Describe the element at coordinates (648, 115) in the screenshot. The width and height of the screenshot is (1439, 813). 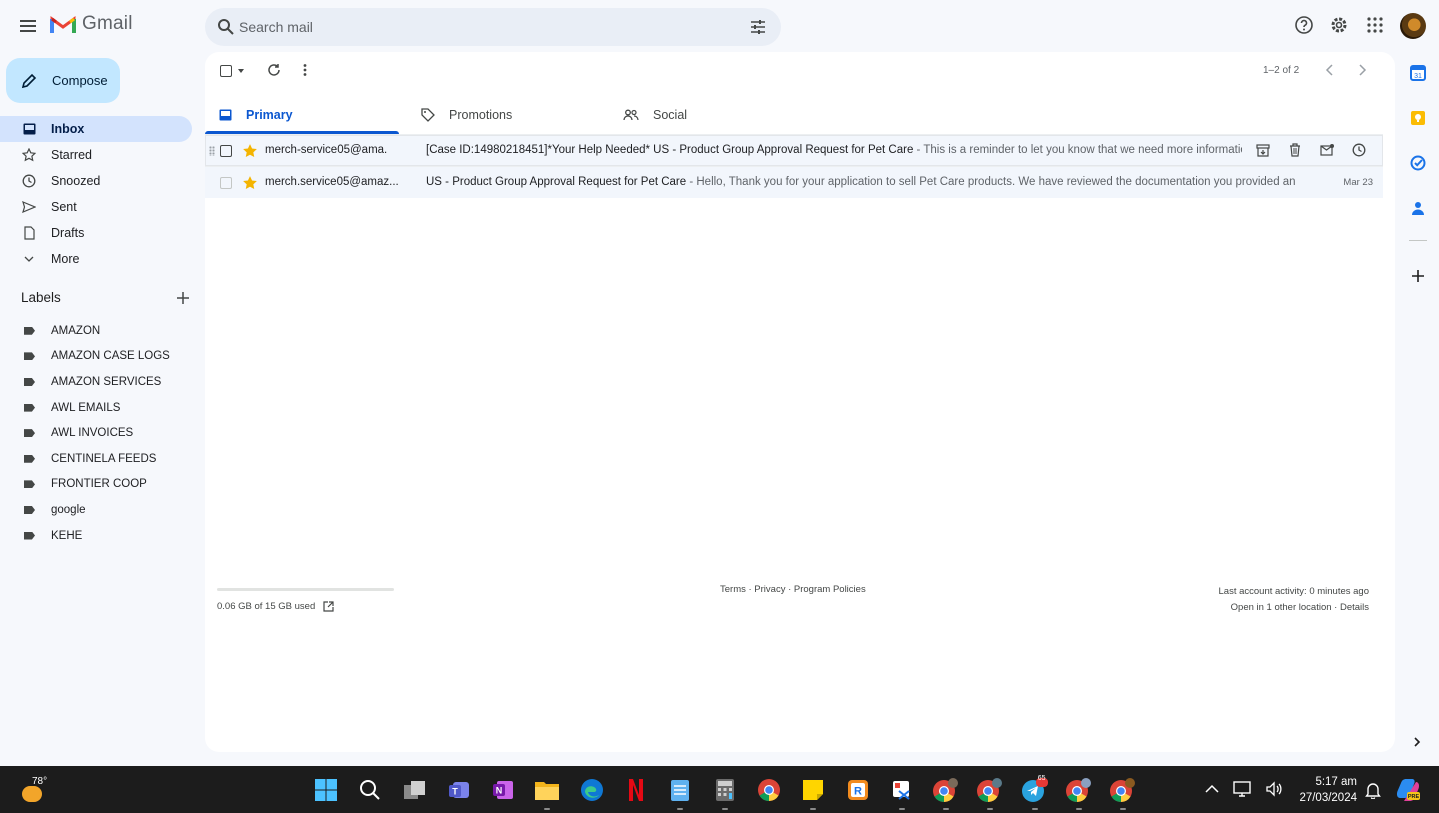
I see `tab-social: Social` at that location.